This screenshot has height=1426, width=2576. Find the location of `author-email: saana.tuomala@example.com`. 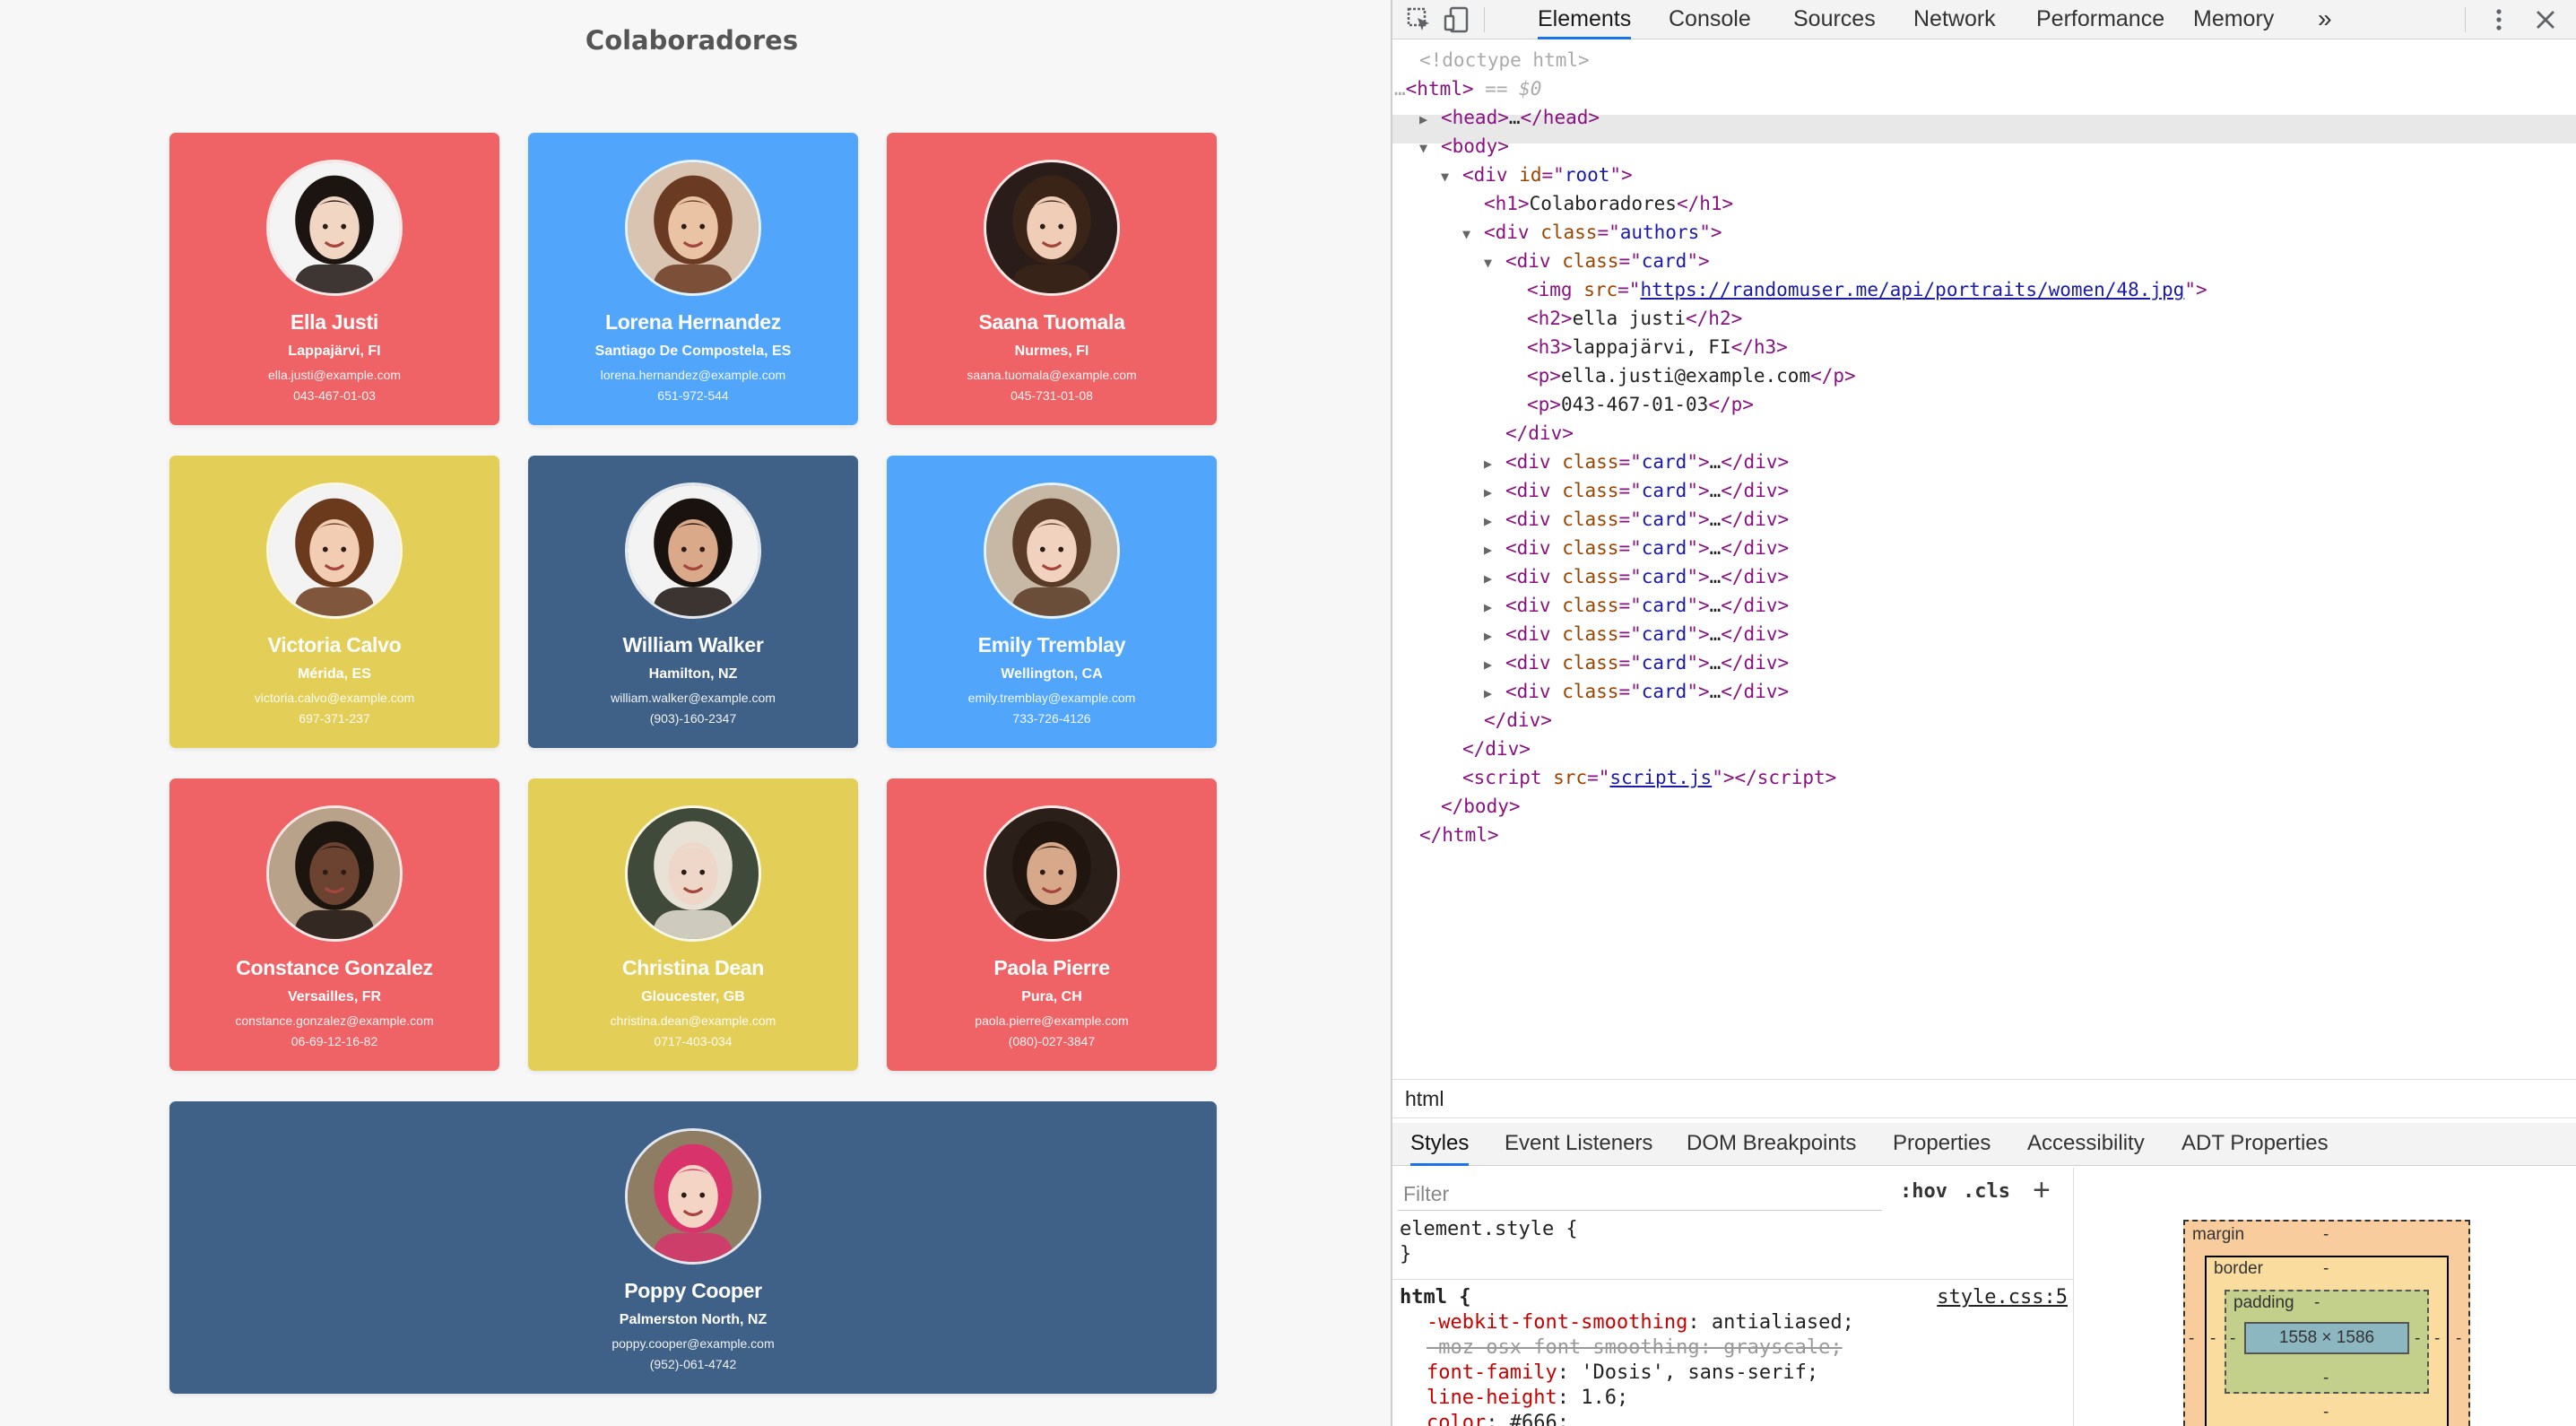

author-email: saana.tuomala@example.com is located at coordinates (1052, 375).